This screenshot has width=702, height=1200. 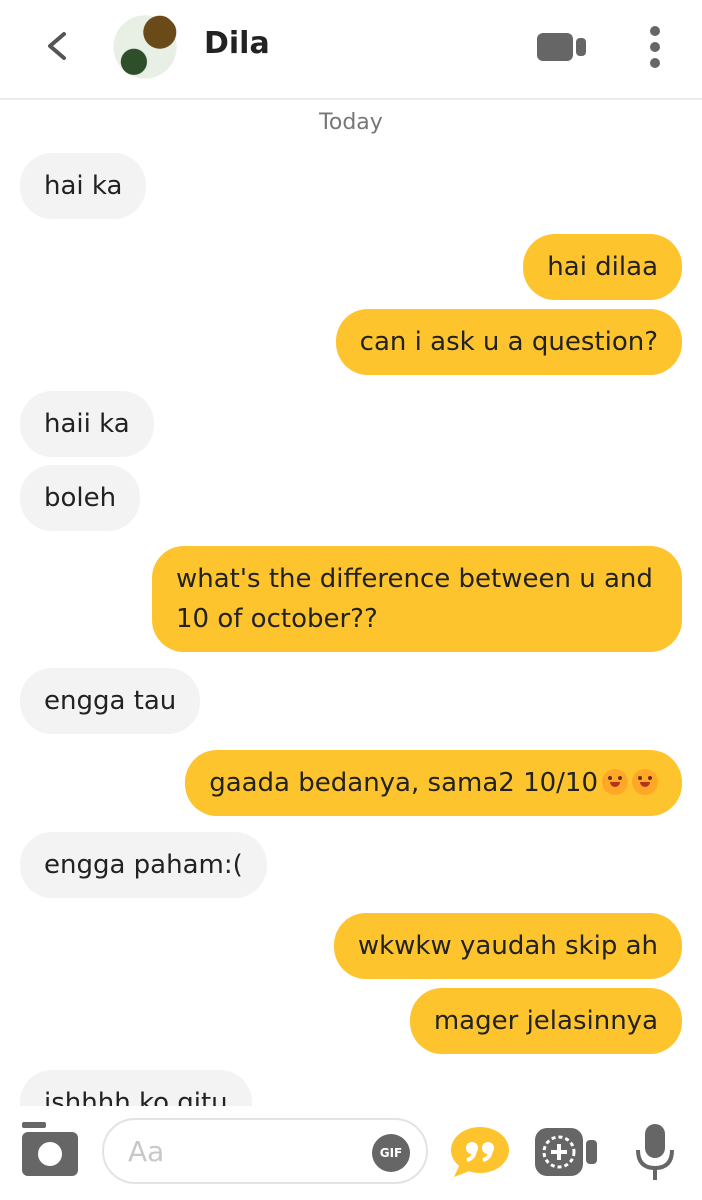 I want to click on avatar, so click(x=145, y=47).